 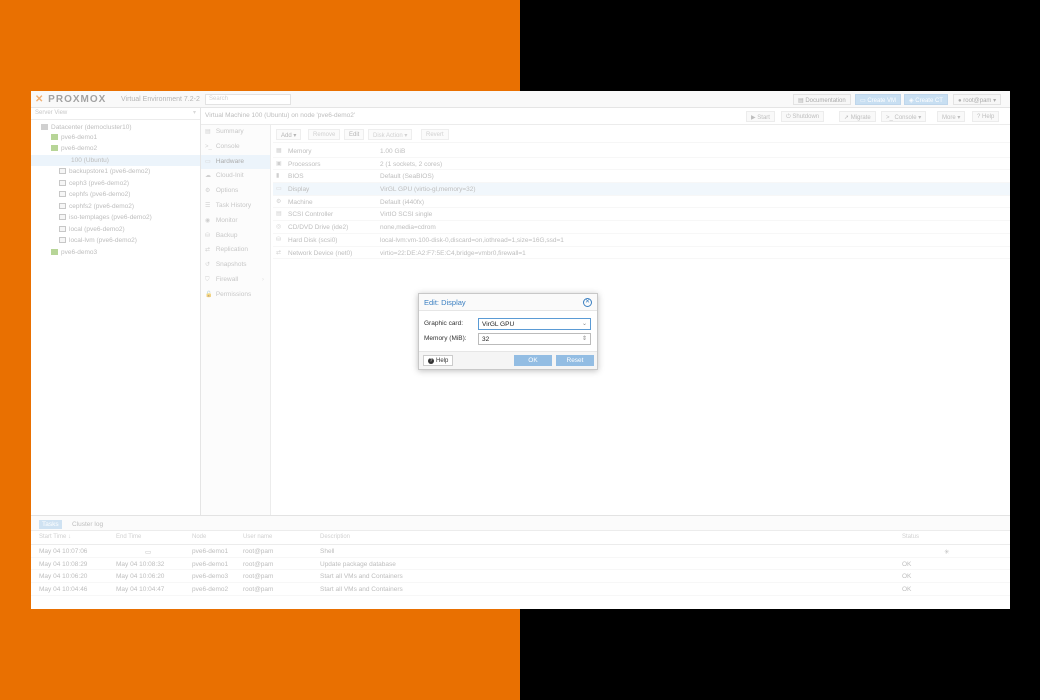 What do you see at coordinates (115, 114) in the screenshot?
I see `view-selector: Server View` at bounding box center [115, 114].